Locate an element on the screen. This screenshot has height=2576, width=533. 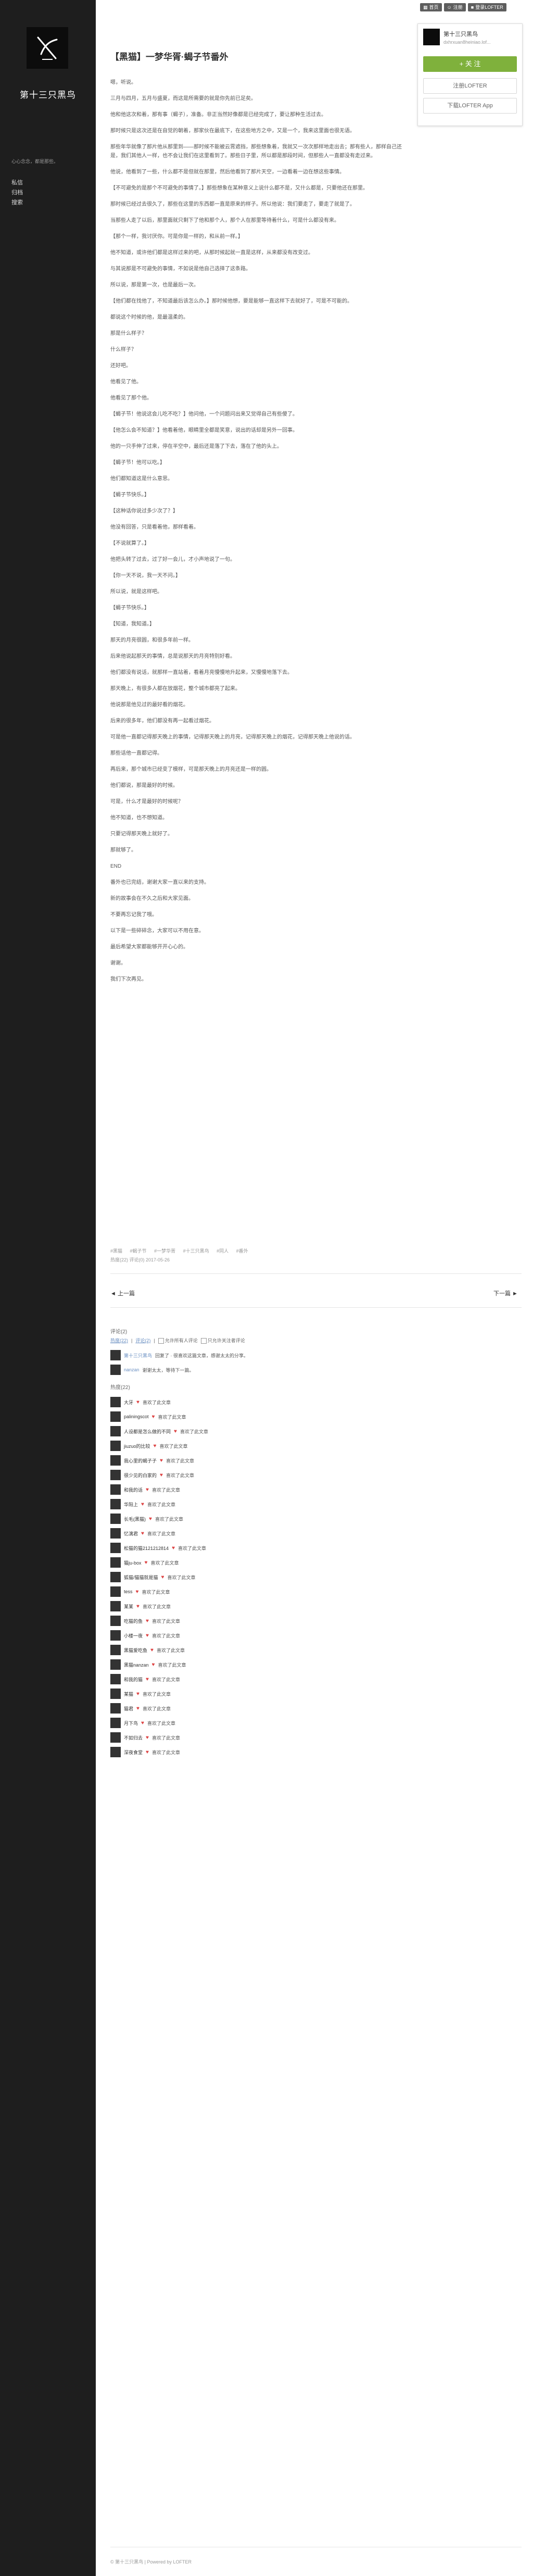
post-paragraph: 他们都没有说话，就那样一直站着，看着月亮慢慢地升起来，又慢慢地落下去。 is located at coordinates (201, 673).